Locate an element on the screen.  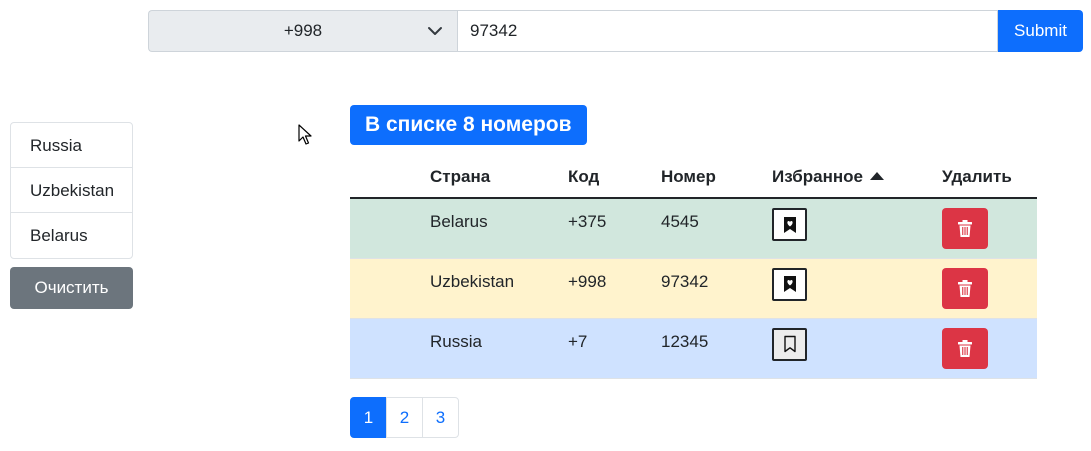
mouse-pointer-icon is located at coordinates (305, 134).